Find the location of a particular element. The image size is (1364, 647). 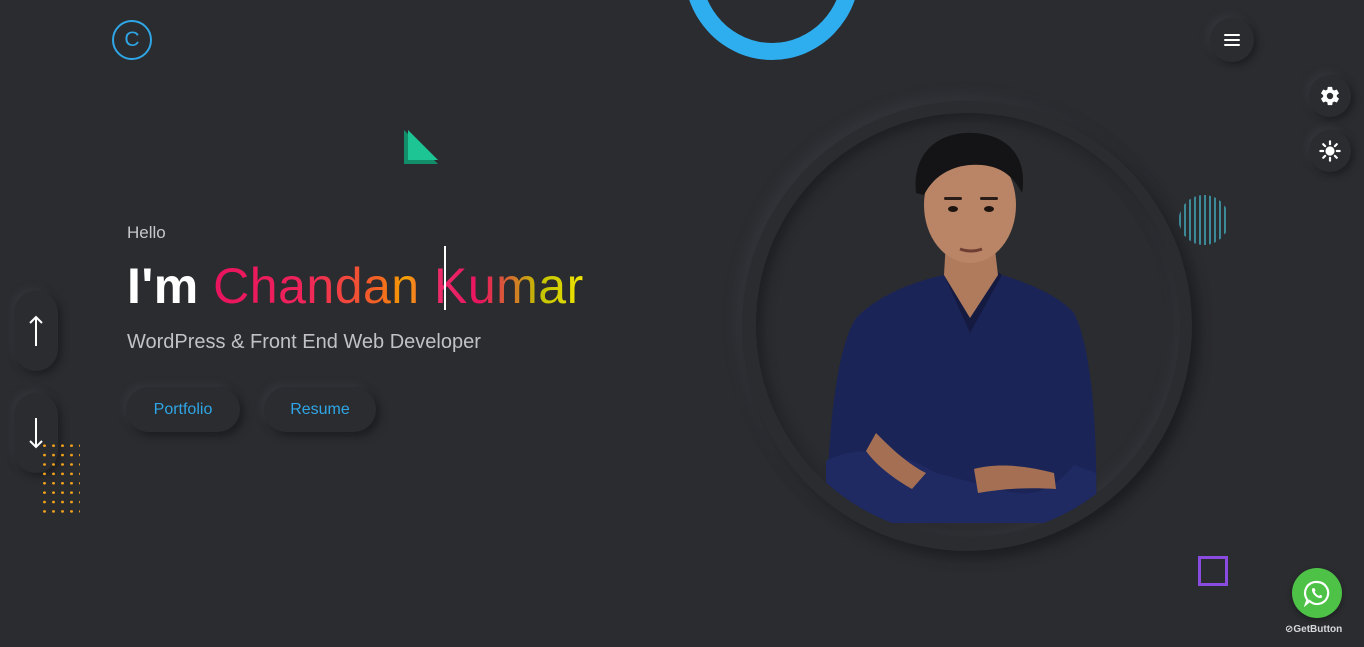

name-text: Chandan Kumar is located at coordinates (398, 286).